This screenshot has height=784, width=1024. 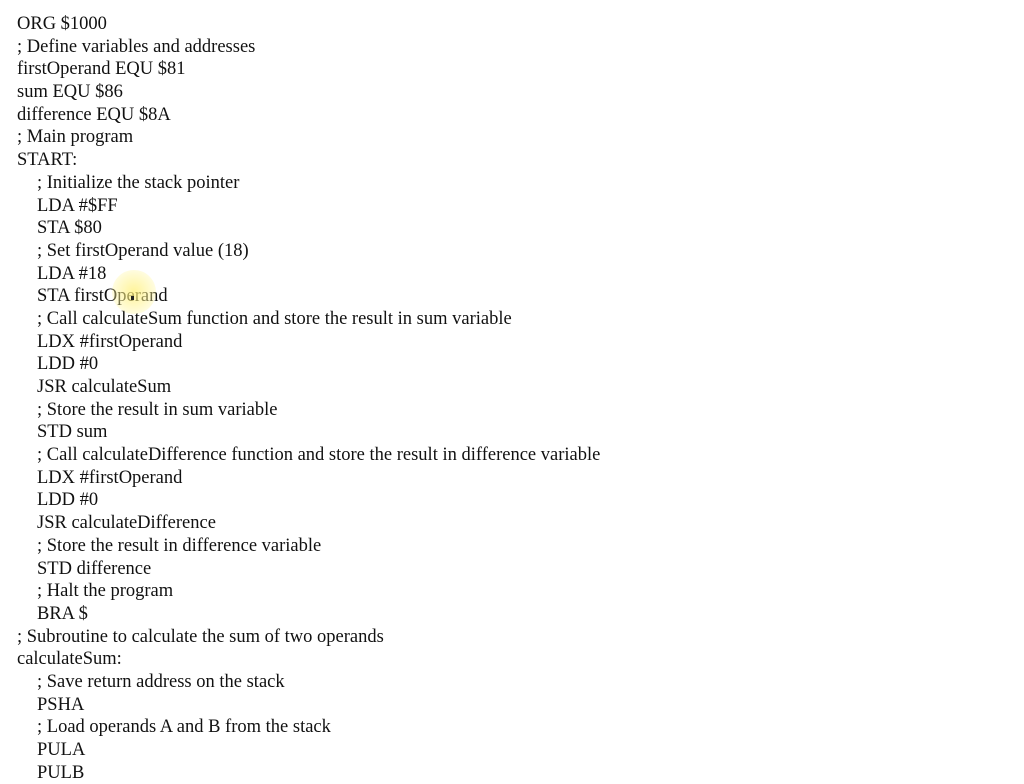 What do you see at coordinates (69, 228) in the screenshot?
I see `code-line: STA $80` at bounding box center [69, 228].